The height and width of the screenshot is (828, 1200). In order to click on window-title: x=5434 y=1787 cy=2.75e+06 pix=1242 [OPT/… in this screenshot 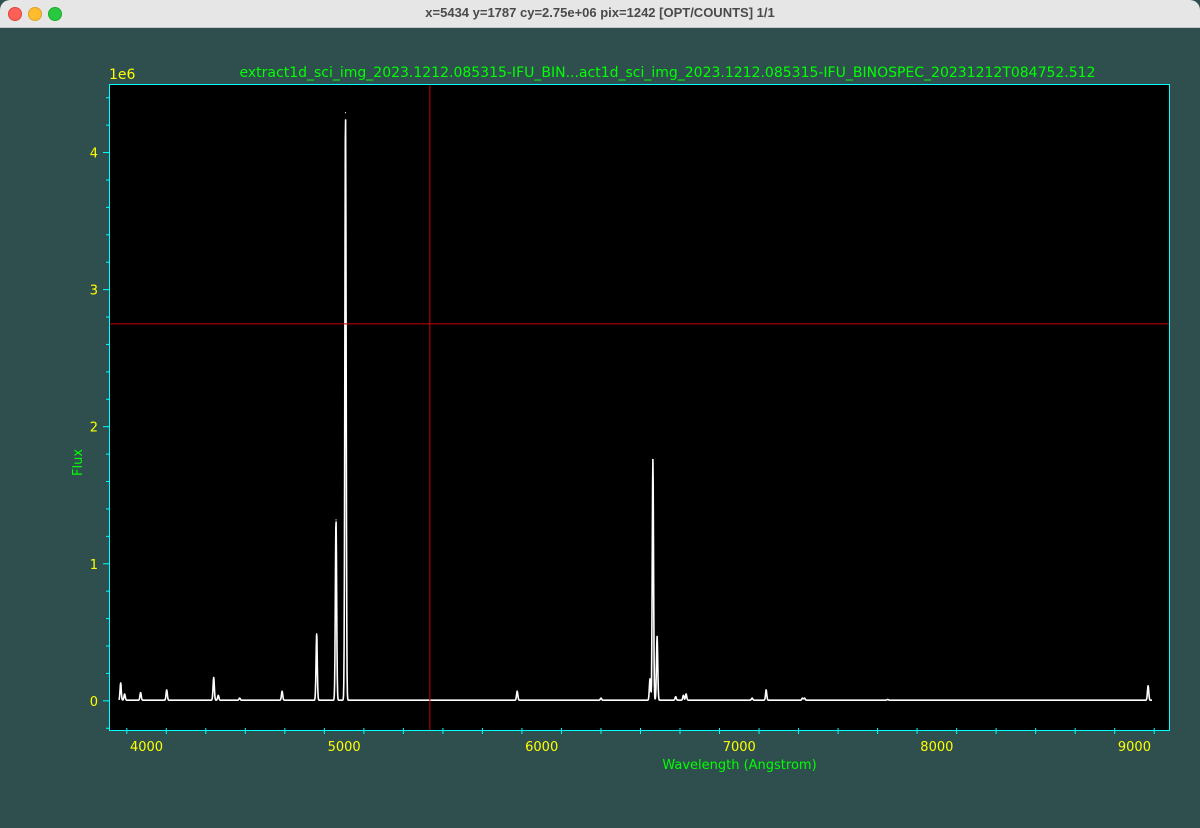, I will do `click(600, 12)`.